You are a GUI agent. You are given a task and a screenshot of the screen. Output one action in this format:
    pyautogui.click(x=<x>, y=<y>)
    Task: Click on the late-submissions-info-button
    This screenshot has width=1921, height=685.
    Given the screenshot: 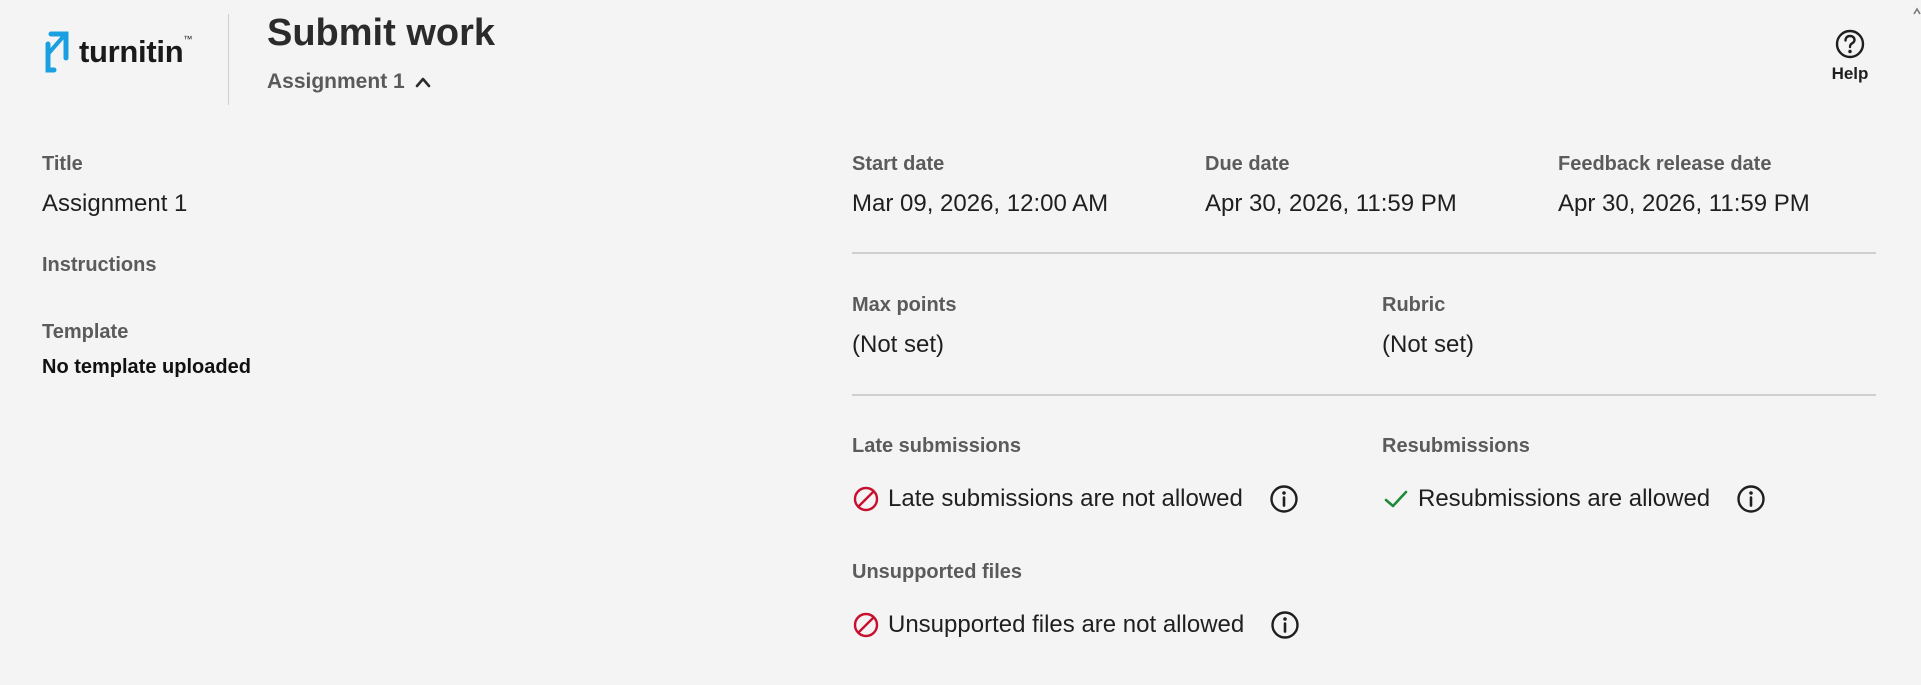 What is the action you would take?
    pyautogui.click(x=1284, y=499)
    